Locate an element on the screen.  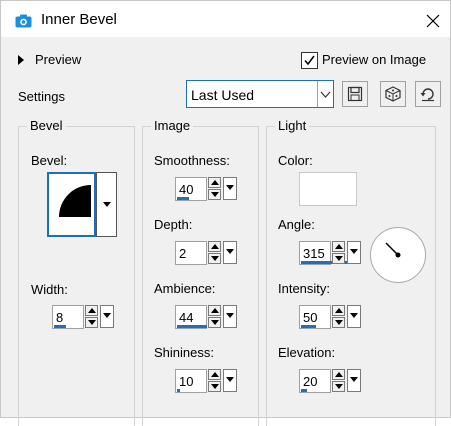
shininess-spinner: 10 is located at coordinates (208, 382).